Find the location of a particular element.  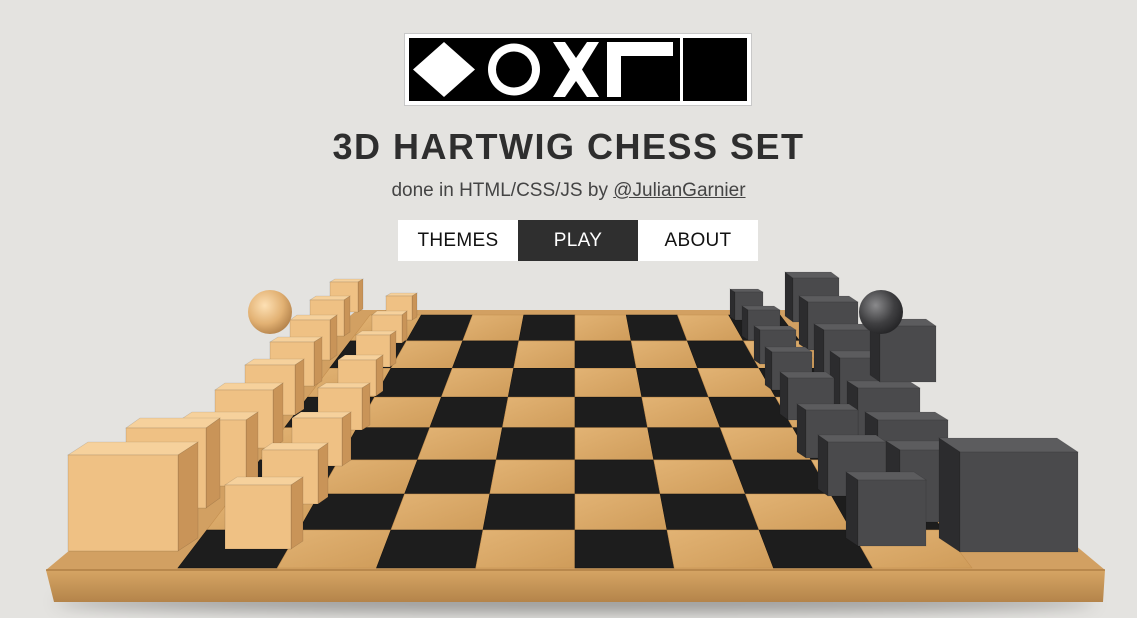

black-ball-piece is located at coordinates (881, 312).